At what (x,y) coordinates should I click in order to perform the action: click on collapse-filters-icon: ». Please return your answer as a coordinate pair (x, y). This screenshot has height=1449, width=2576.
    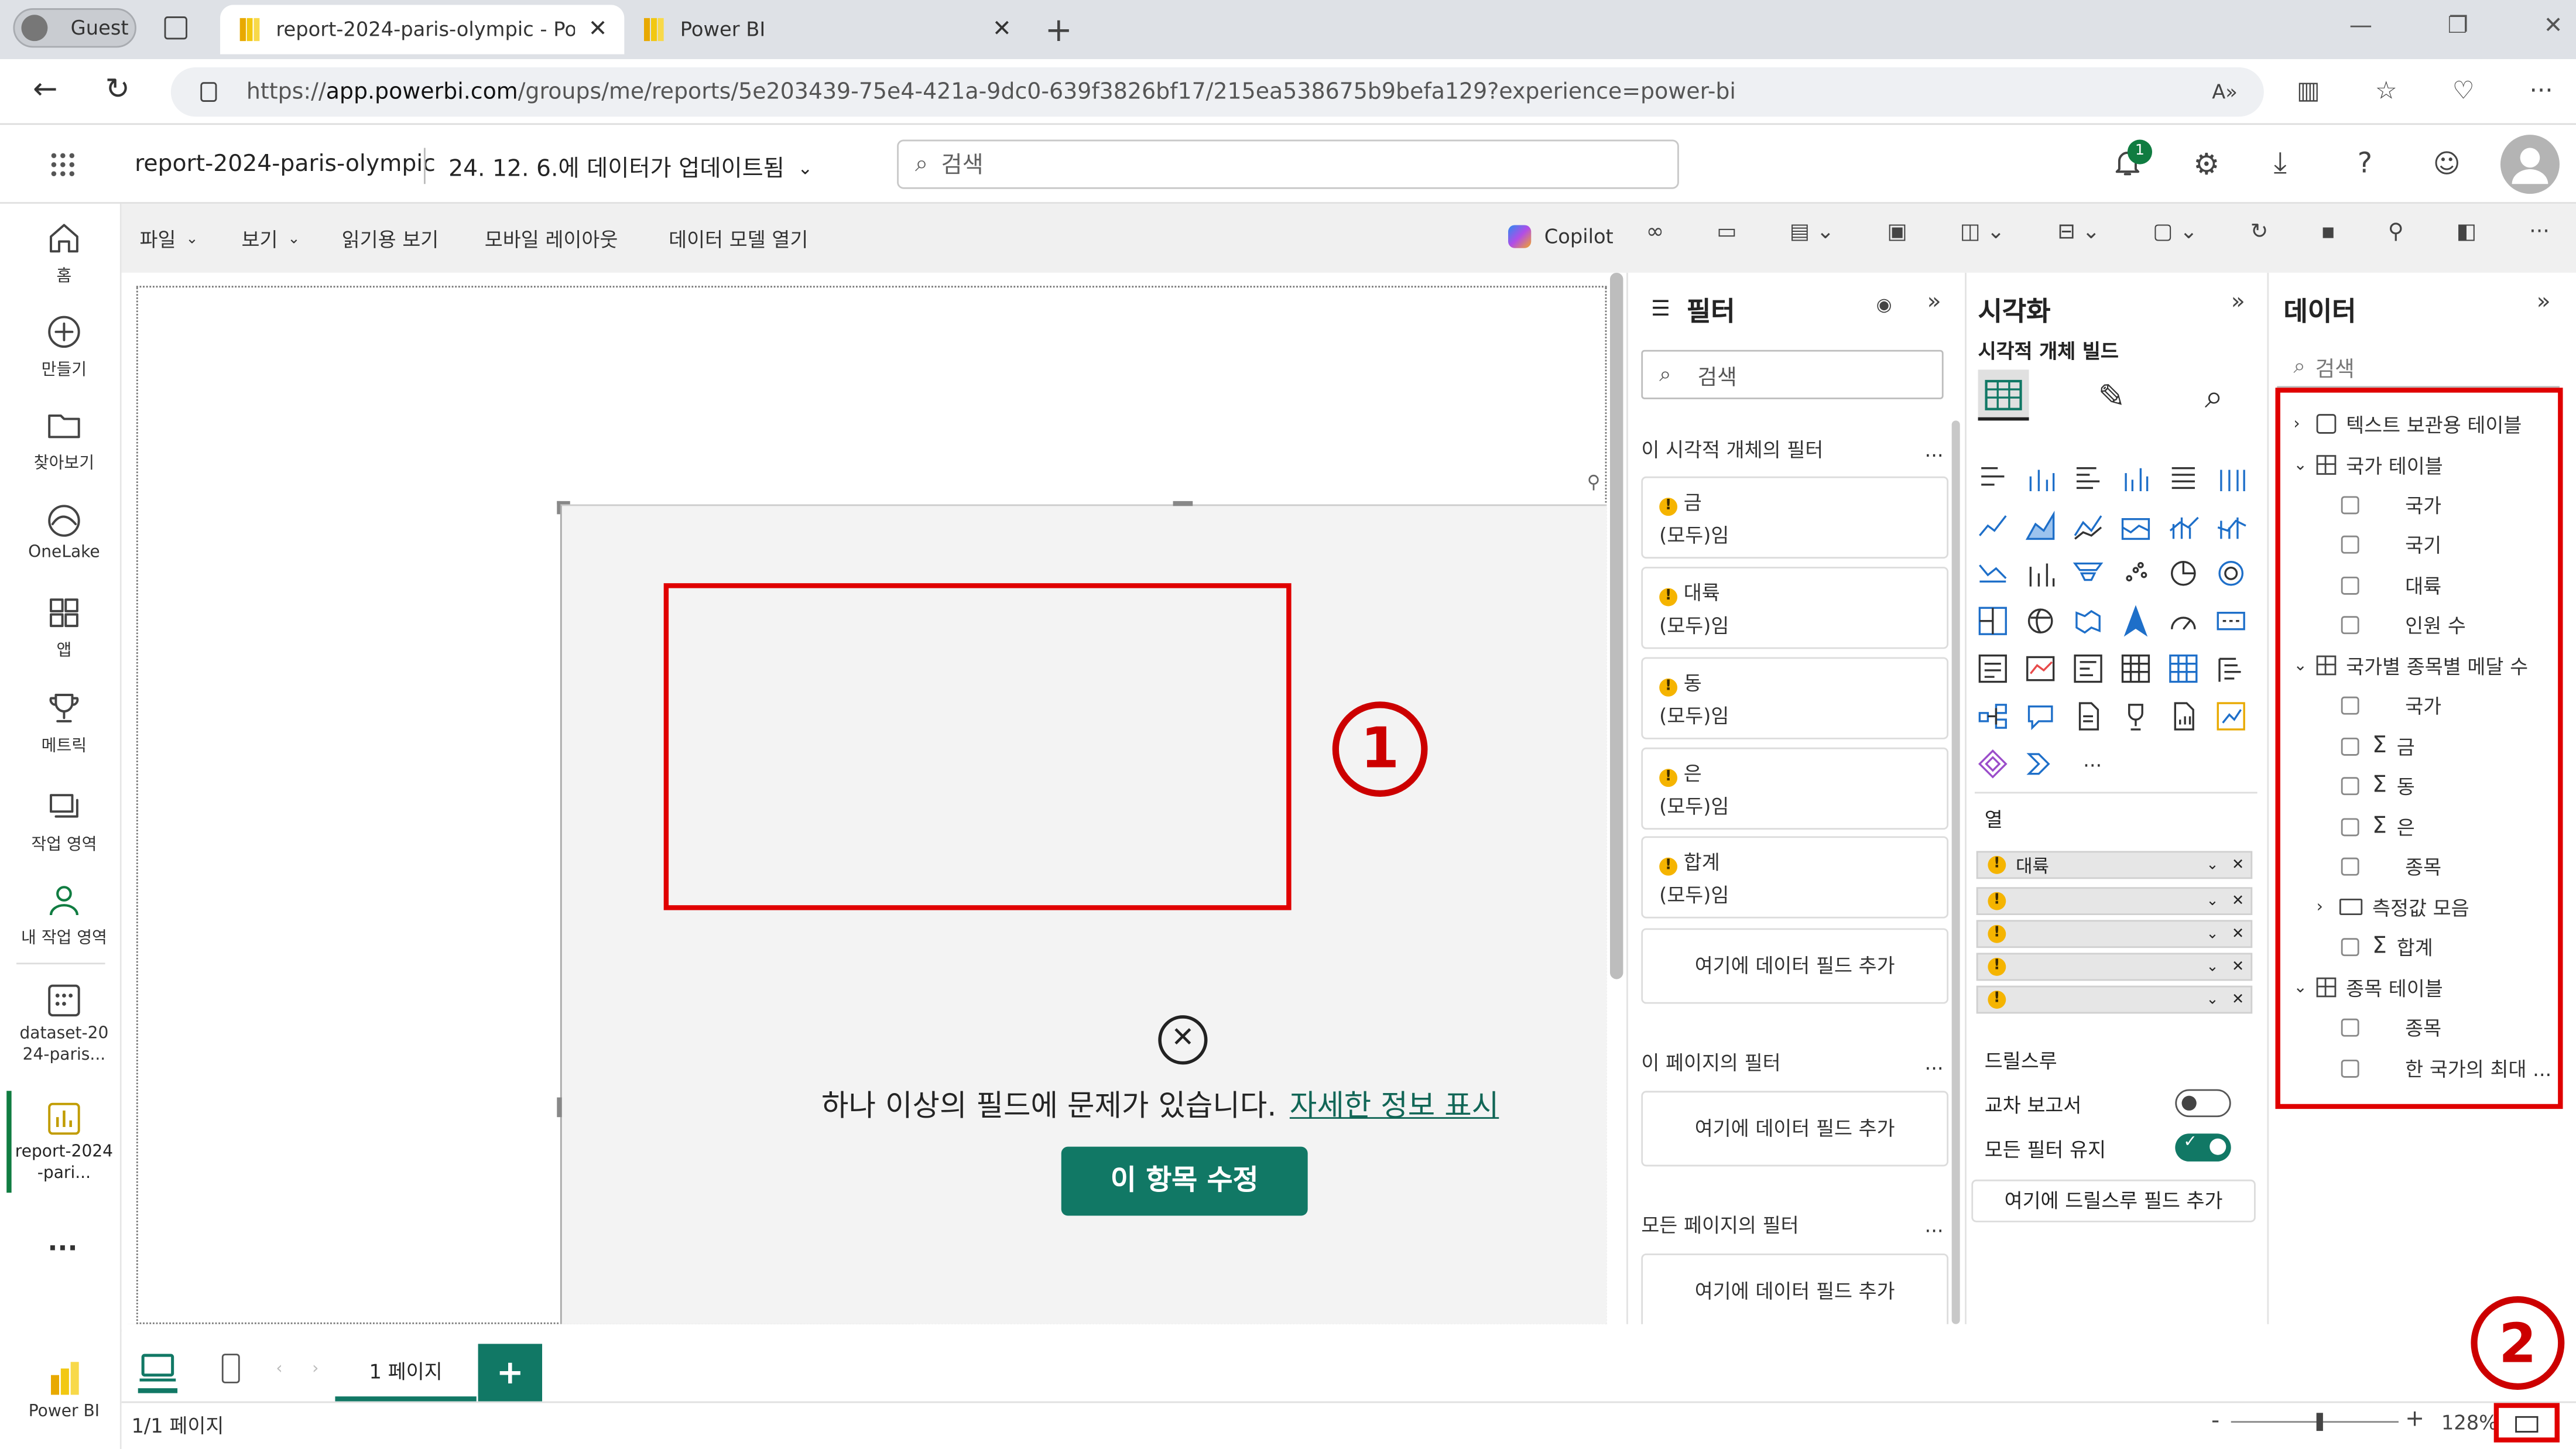
    Looking at the image, I should click on (1934, 302).